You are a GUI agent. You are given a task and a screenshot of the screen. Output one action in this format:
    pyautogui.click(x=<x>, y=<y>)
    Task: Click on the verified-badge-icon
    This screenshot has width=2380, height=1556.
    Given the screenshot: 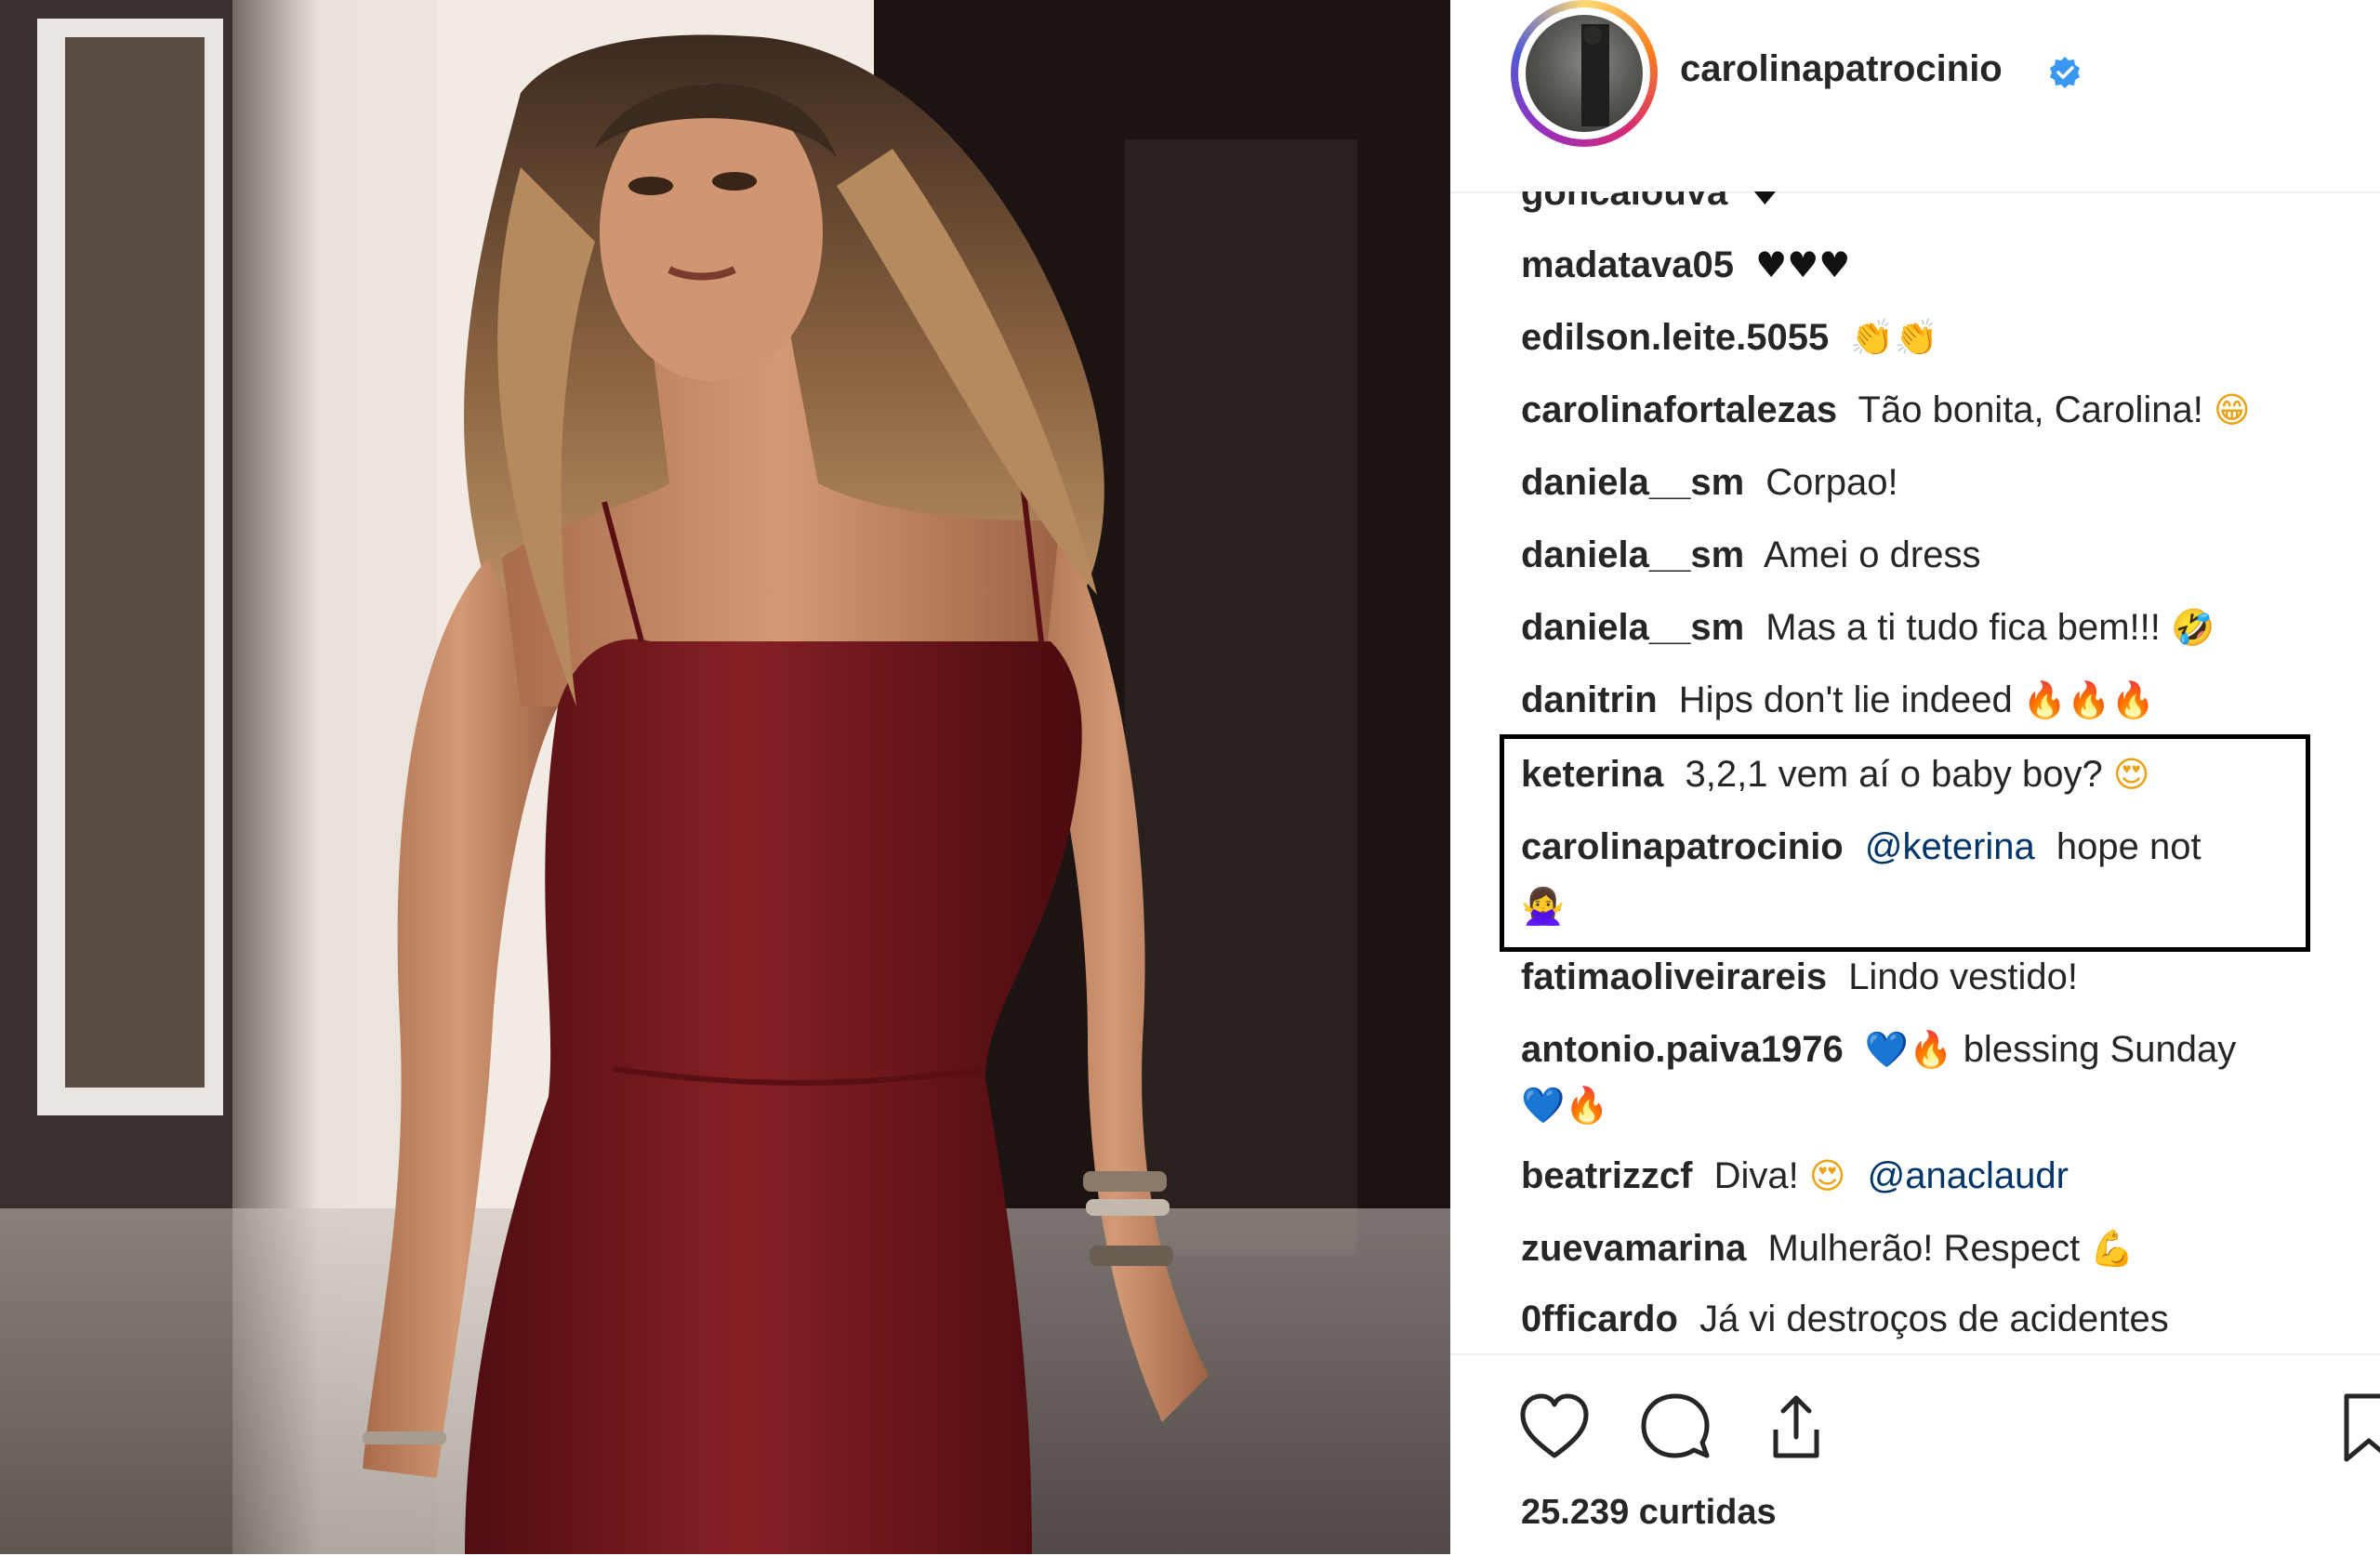 What is the action you would take?
    pyautogui.click(x=2065, y=72)
    